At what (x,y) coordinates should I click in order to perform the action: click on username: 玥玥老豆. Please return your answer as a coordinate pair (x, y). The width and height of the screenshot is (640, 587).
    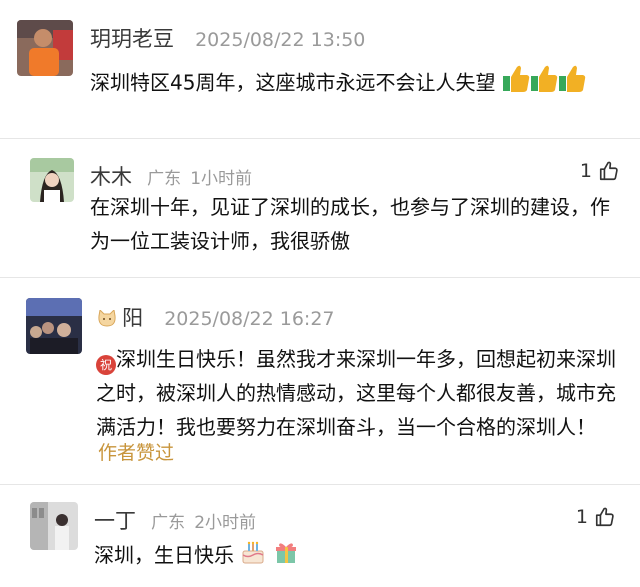
    Looking at the image, I should click on (132, 39).